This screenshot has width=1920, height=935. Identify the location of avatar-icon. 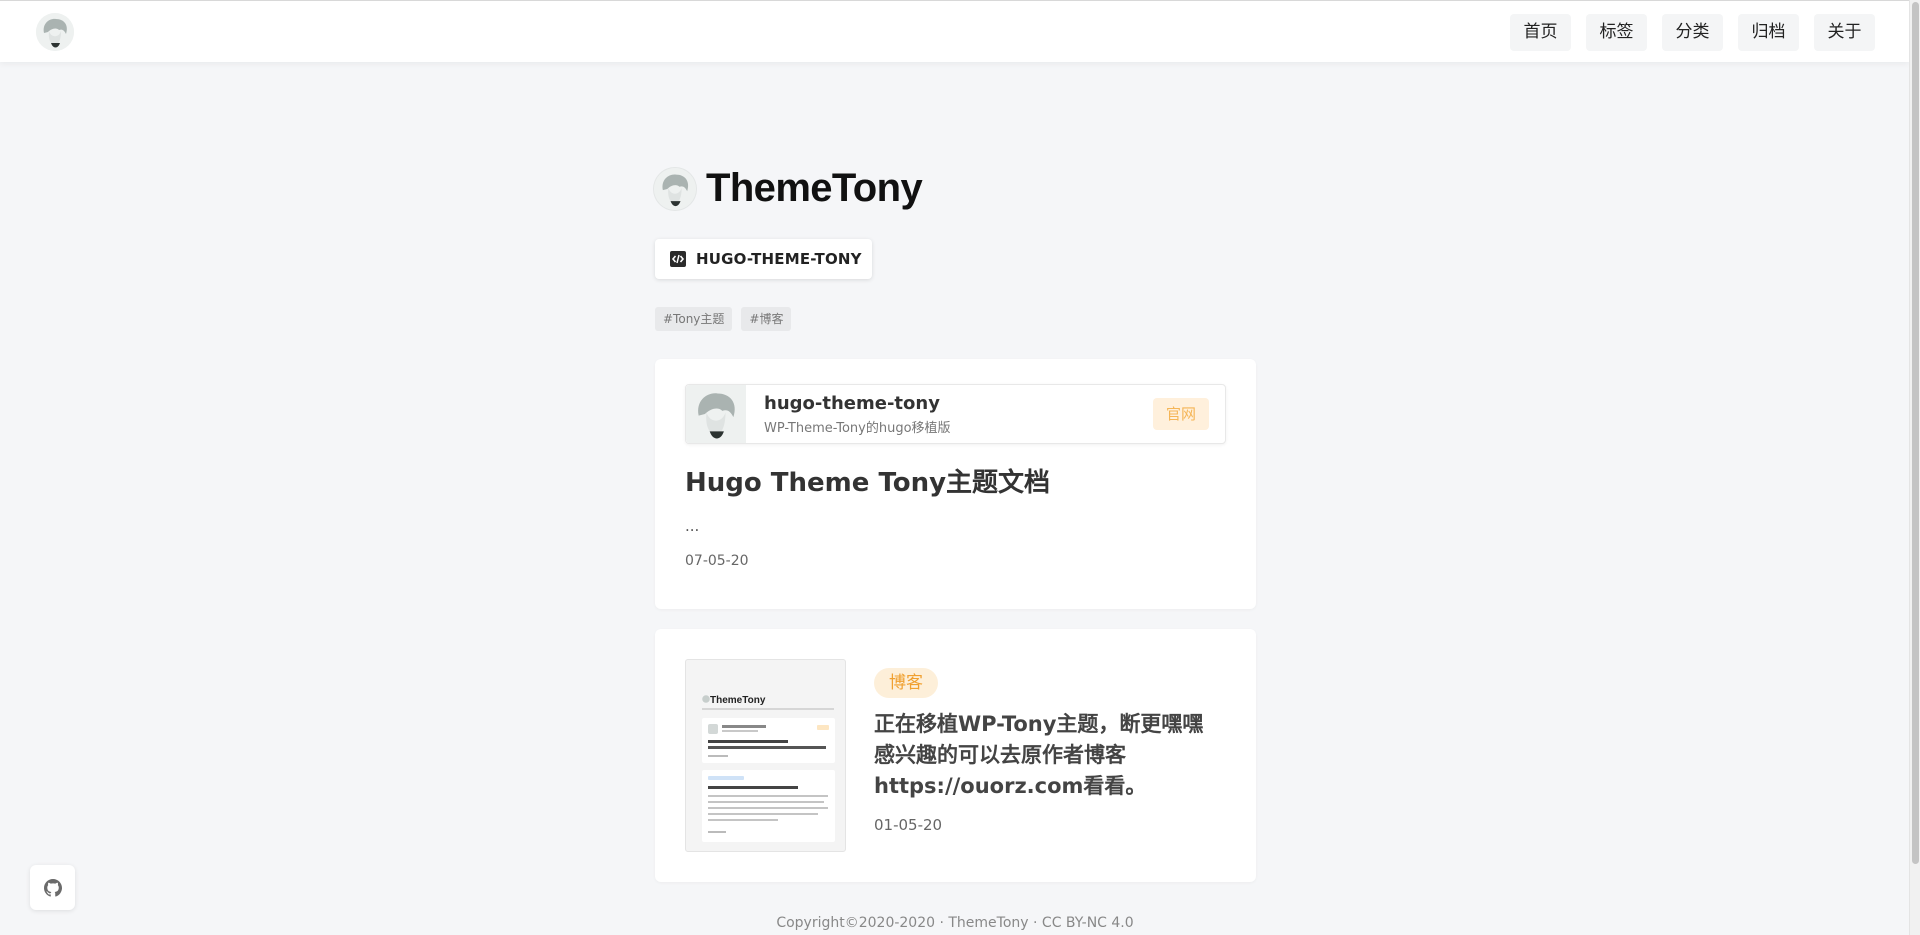
(55, 32).